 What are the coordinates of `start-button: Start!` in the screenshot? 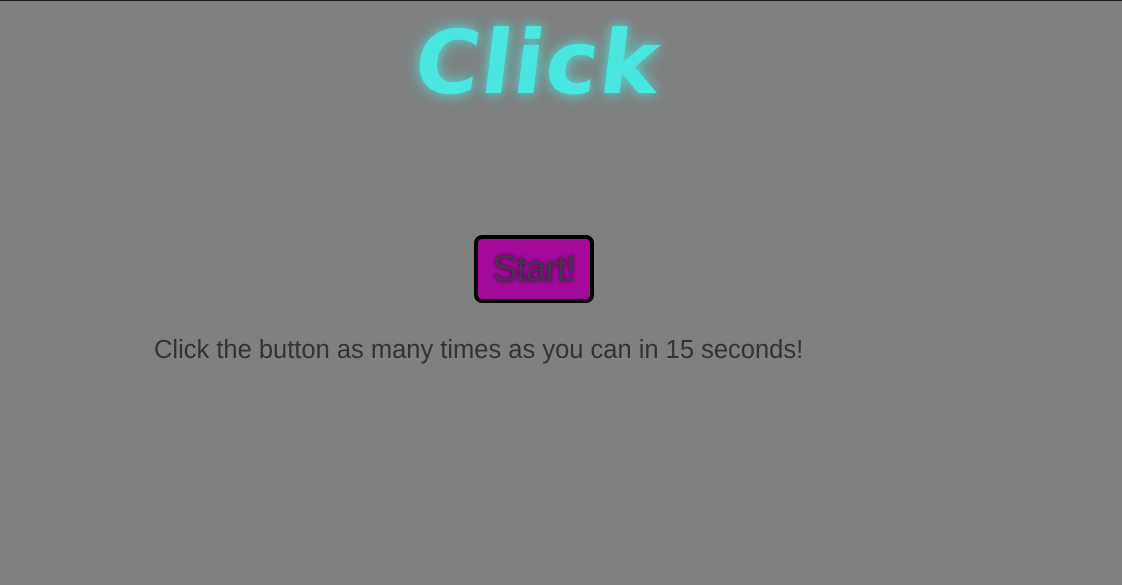 It's located at (534, 269).